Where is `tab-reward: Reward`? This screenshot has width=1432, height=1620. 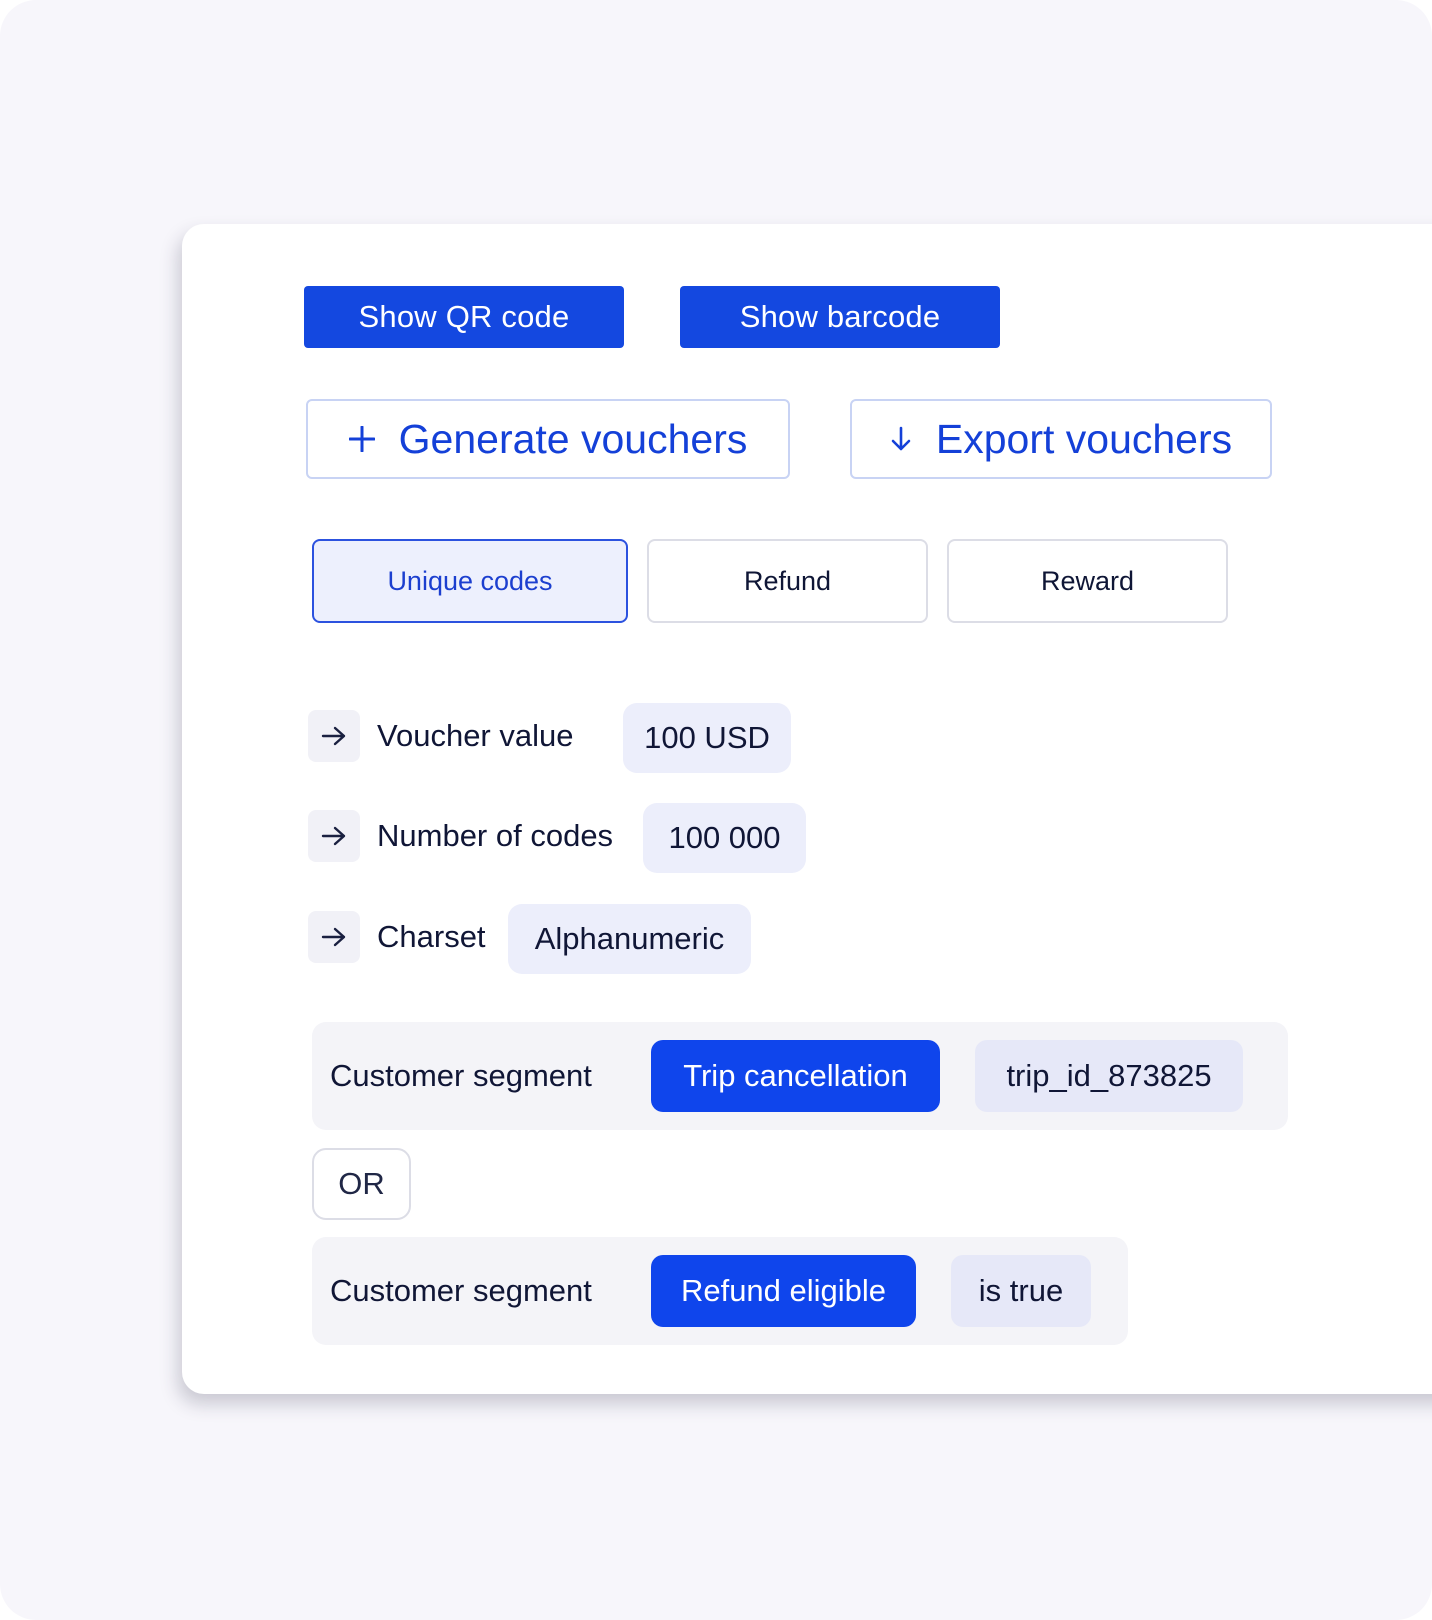 tab-reward: Reward is located at coordinates (1087, 581).